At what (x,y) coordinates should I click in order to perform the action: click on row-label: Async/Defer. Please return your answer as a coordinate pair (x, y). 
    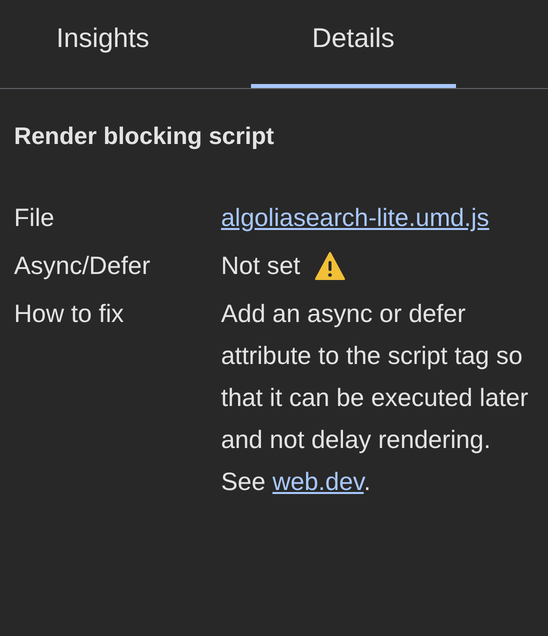
    Looking at the image, I should click on (83, 266).